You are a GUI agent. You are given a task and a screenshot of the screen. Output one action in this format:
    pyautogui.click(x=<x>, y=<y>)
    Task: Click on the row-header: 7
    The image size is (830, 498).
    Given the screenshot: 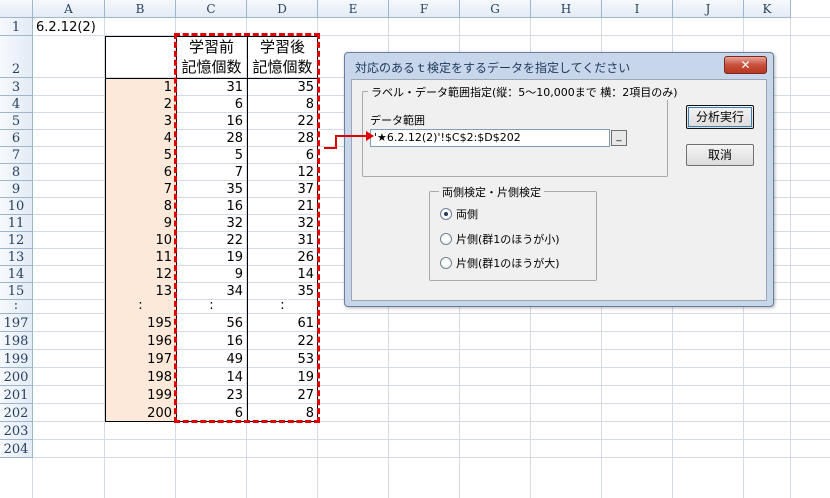 What is the action you would take?
    pyautogui.click(x=16, y=155)
    